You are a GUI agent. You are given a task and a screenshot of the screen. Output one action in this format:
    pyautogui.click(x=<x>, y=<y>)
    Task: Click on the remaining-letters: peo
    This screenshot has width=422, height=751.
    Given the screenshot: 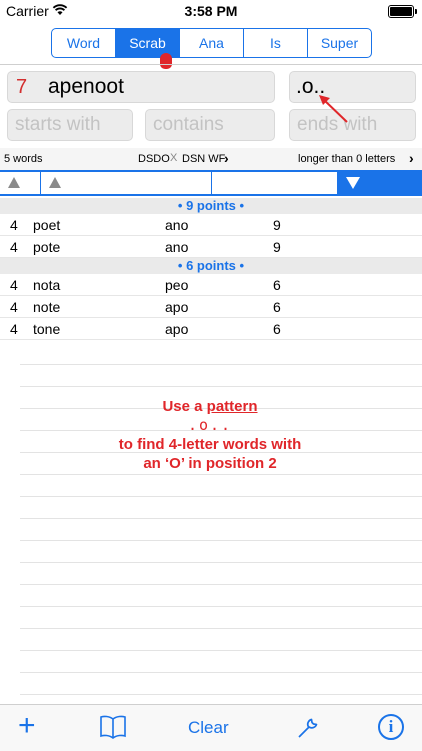 What is the action you would take?
    pyautogui.click(x=177, y=285)
    